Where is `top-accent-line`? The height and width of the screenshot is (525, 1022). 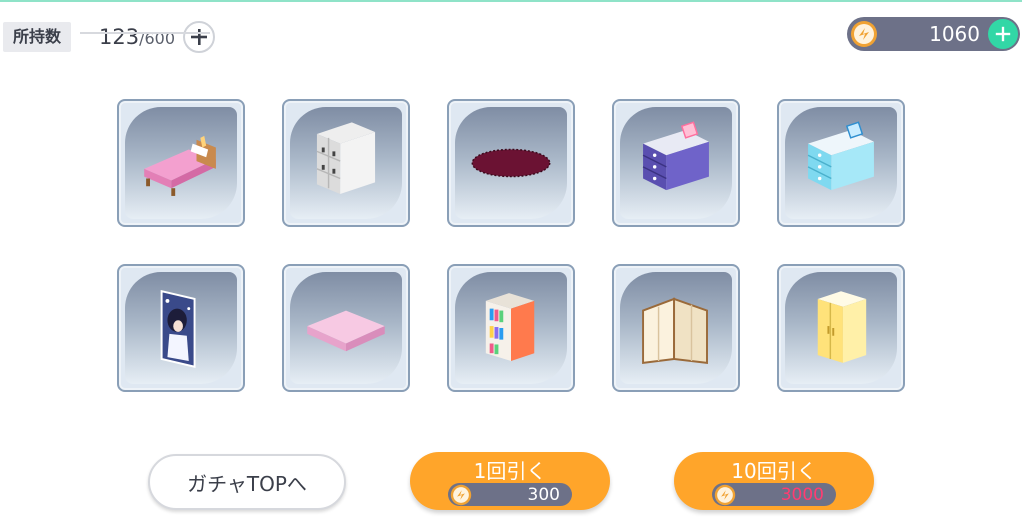 top-accent-line is located at coordinates (511, 1).